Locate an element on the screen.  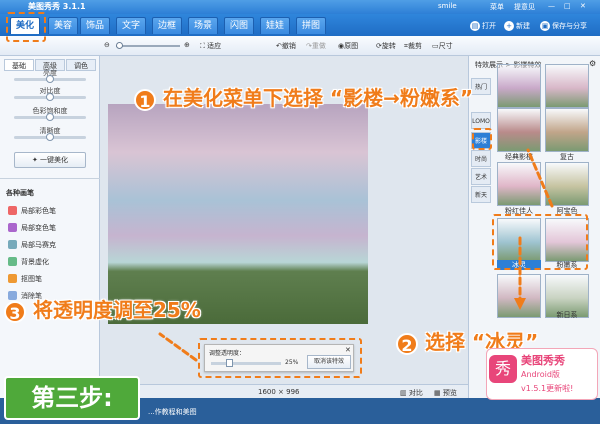
arrow-step1 is located at coordinates (540, 178).